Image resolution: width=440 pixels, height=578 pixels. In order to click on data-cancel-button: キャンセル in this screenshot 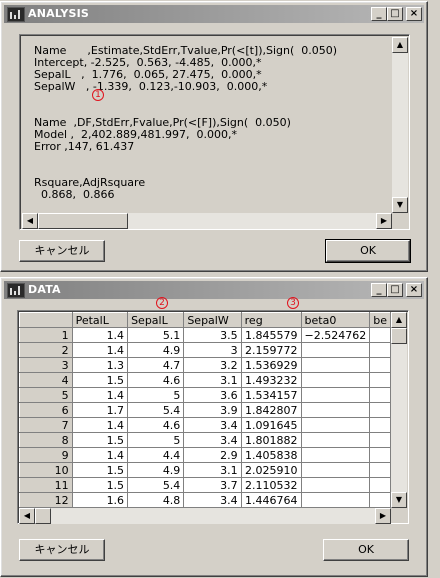, I will do `click(62, 550)`.